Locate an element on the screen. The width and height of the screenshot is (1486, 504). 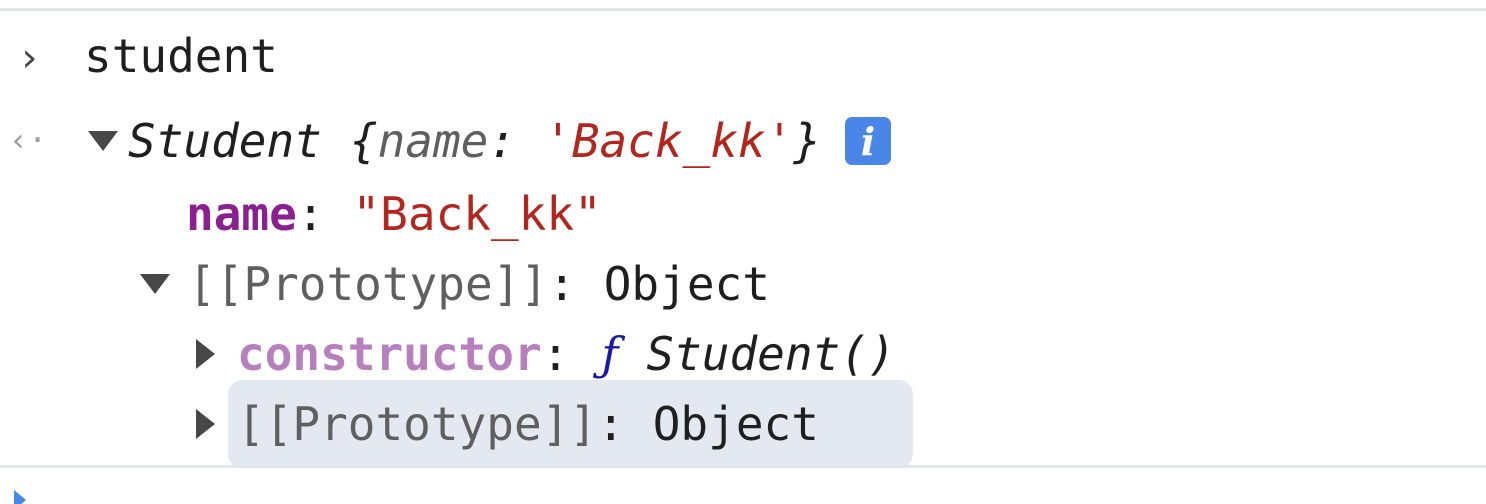
property-colon: : is located at coordinates (310, 214).